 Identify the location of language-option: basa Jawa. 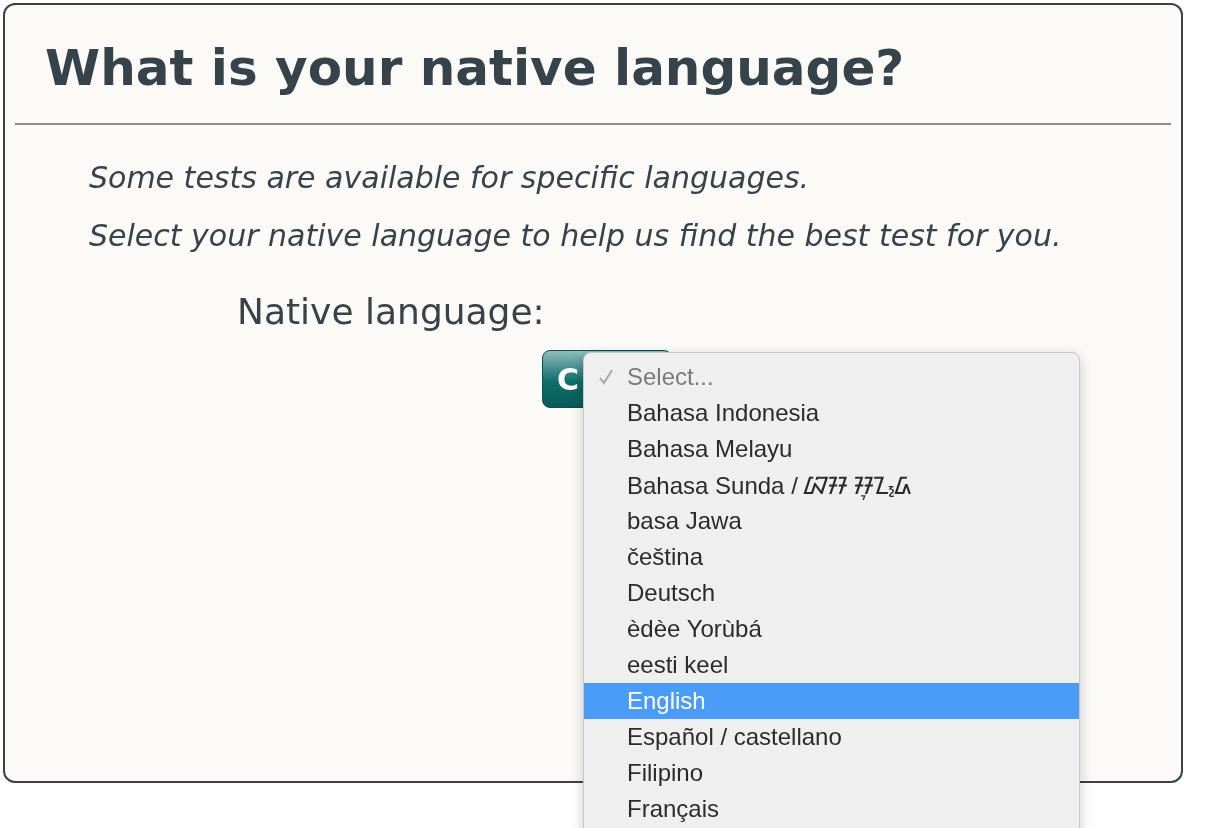
(831, 521).